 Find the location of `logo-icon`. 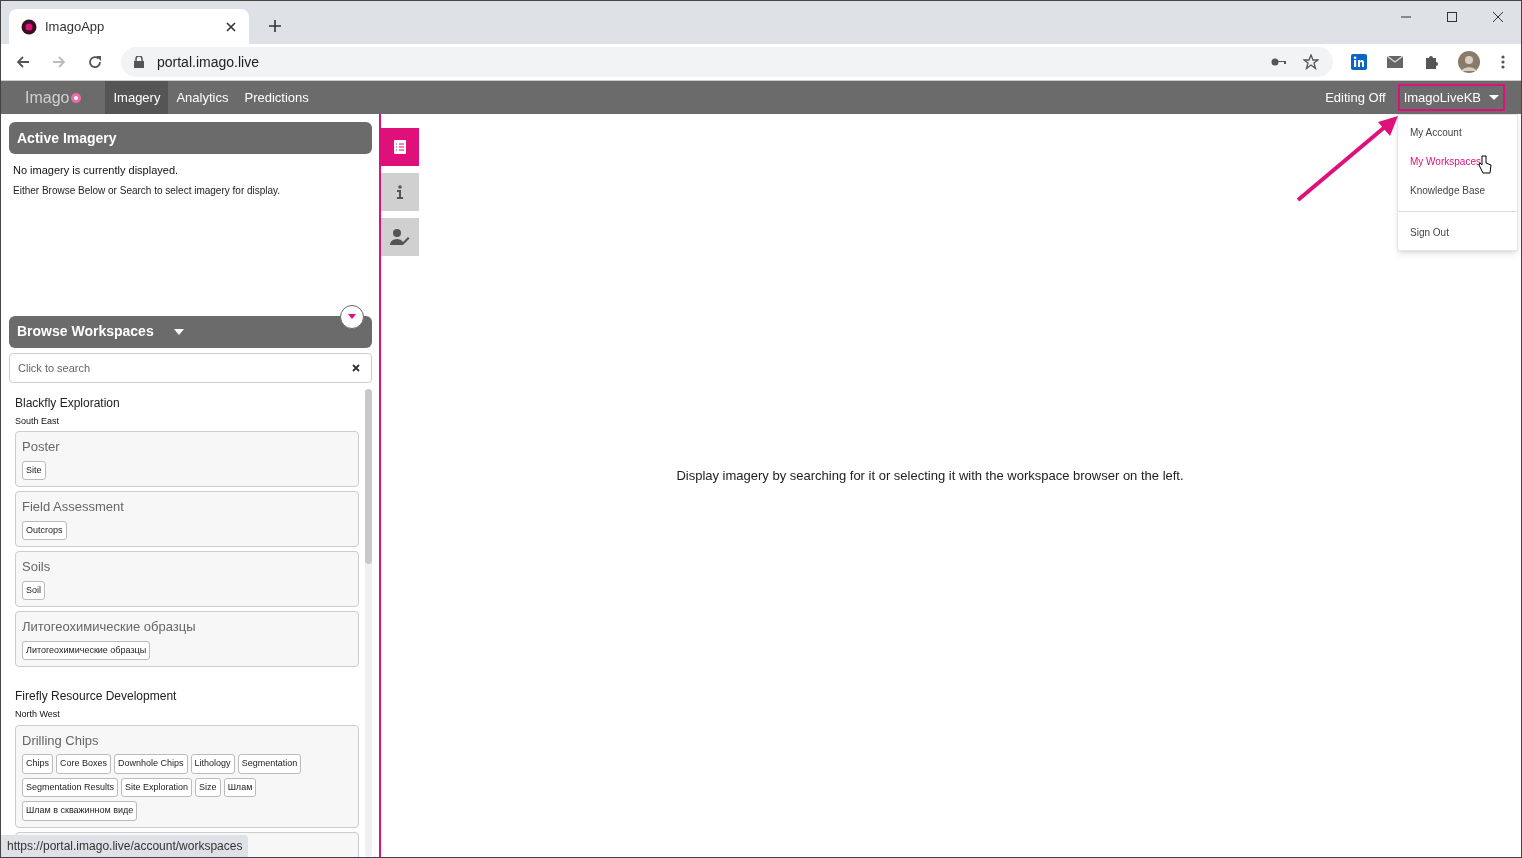

logo-icon is located at coordinates (76, 97).